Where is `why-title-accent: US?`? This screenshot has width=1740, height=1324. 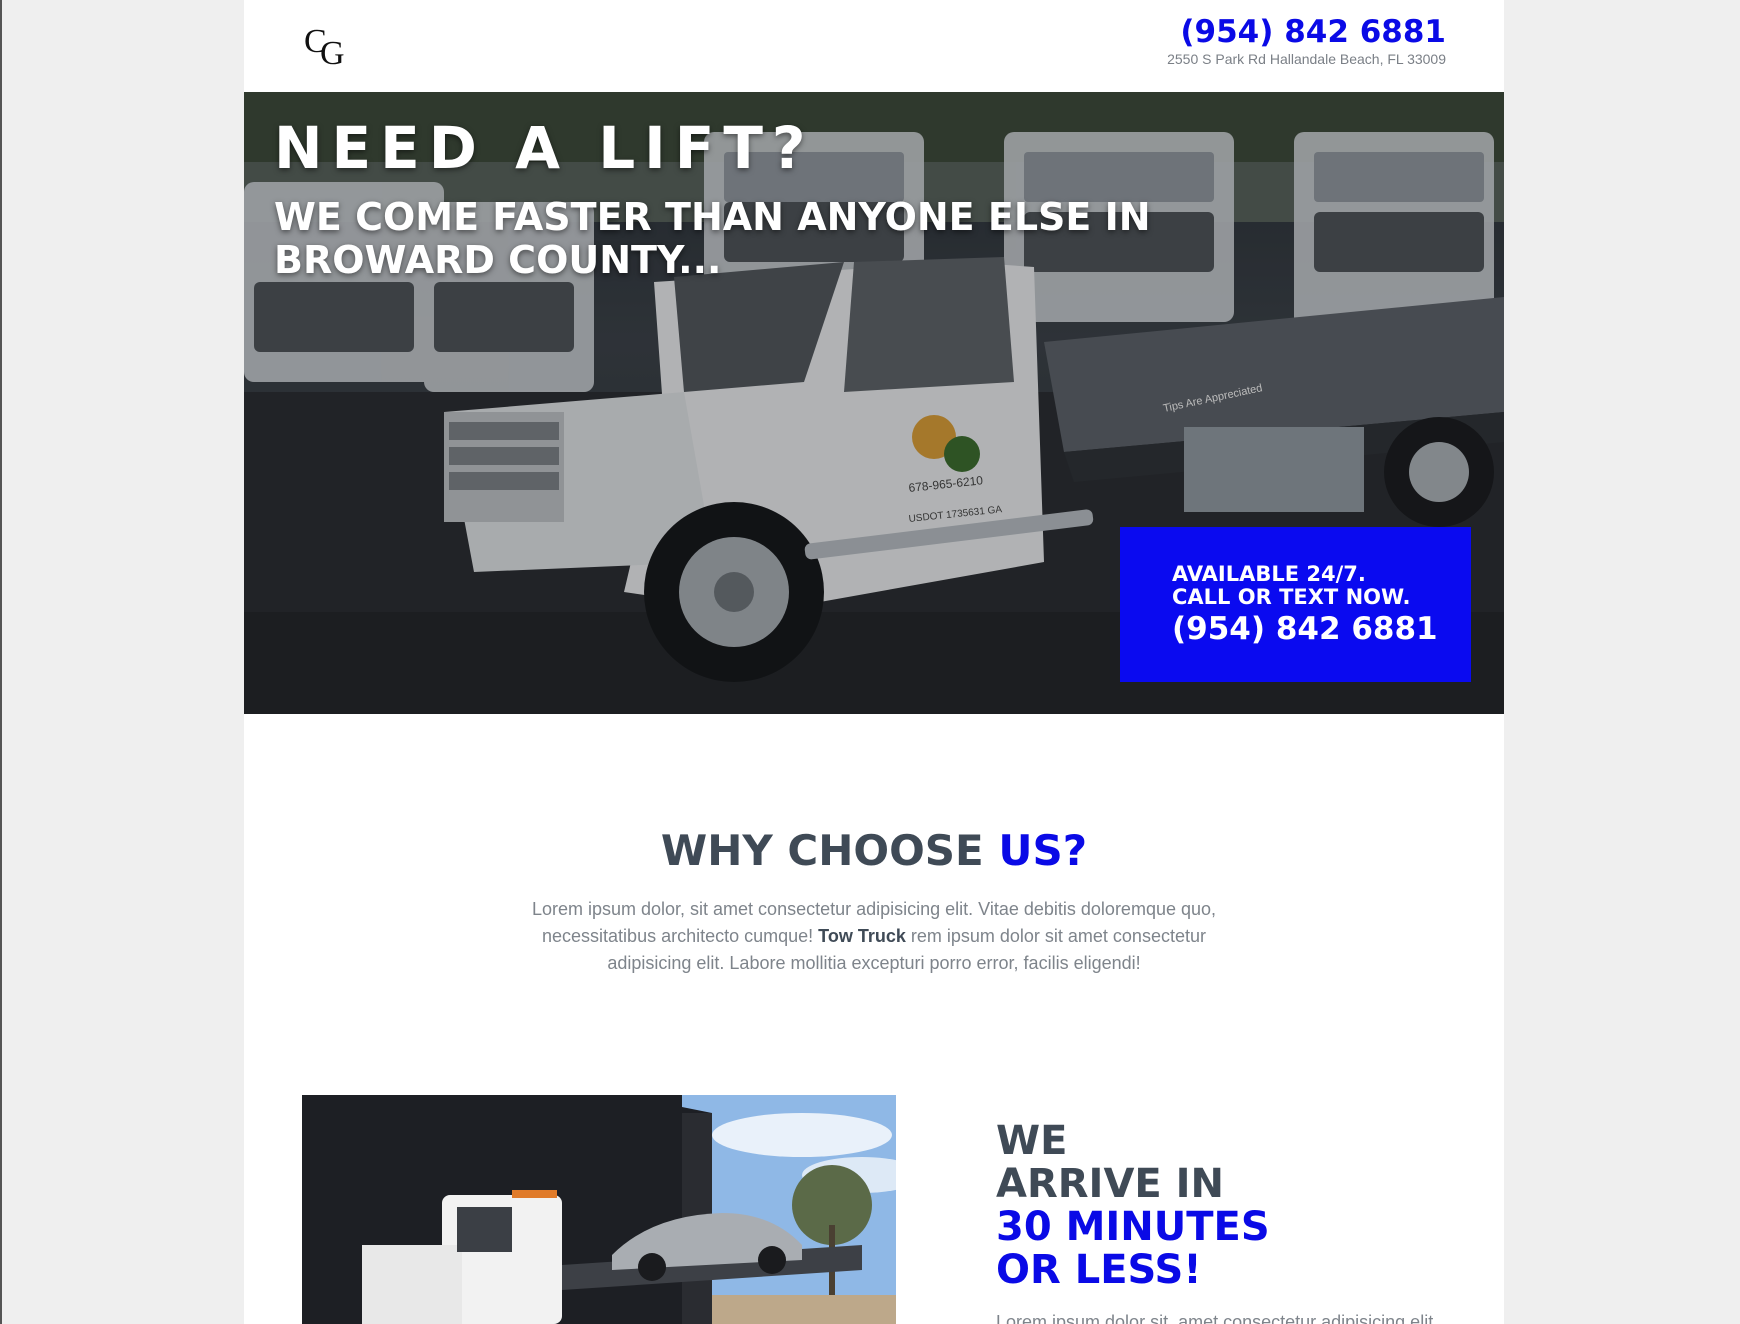 why-title-accent: US? is located at coordinates (1043, 850).